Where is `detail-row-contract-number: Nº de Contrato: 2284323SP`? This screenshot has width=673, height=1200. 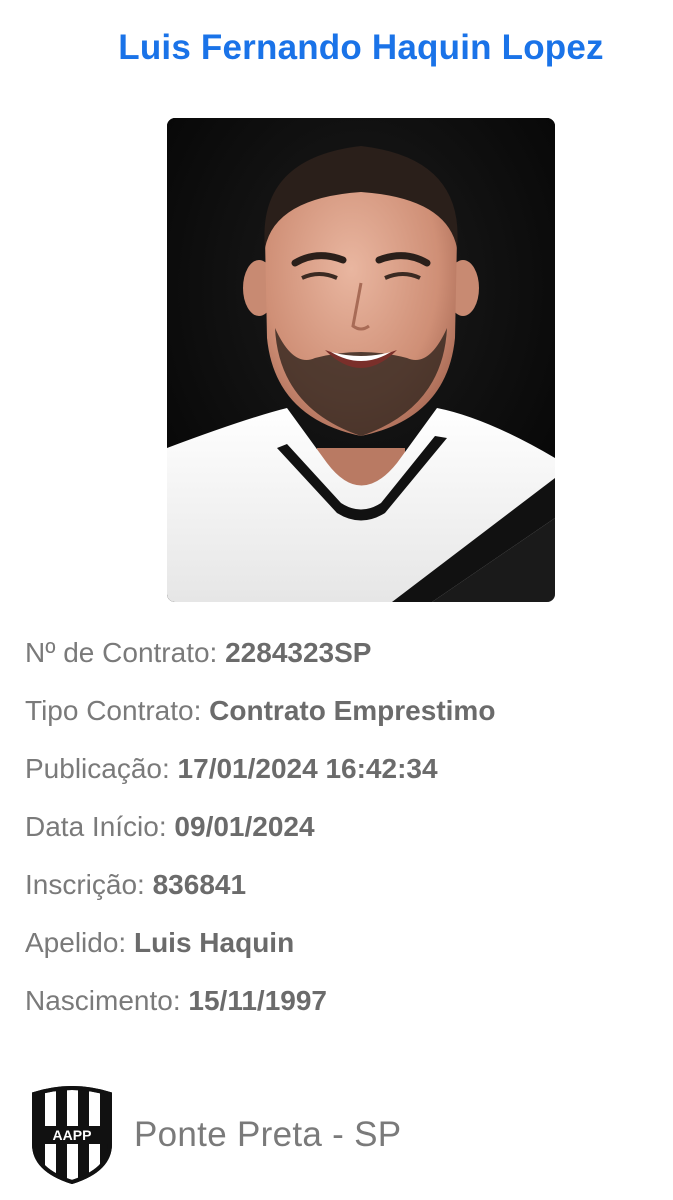 detail-row-contract-number: Nº de Contrato: 2284323SP is located at coordinates (335, 659).